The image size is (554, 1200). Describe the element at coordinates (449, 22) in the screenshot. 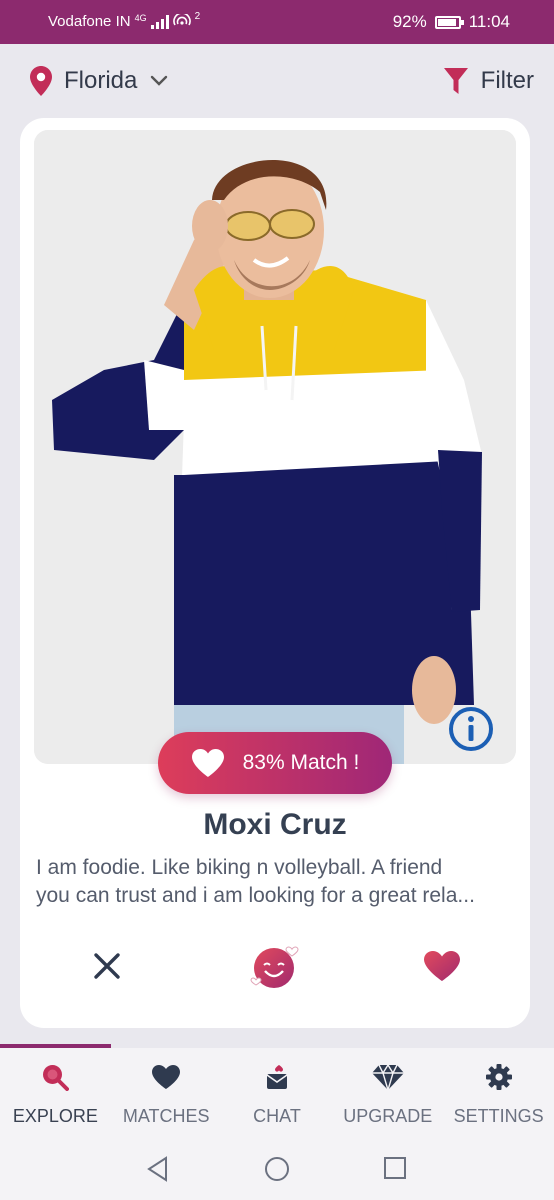

I see `battery-icon` at that location.